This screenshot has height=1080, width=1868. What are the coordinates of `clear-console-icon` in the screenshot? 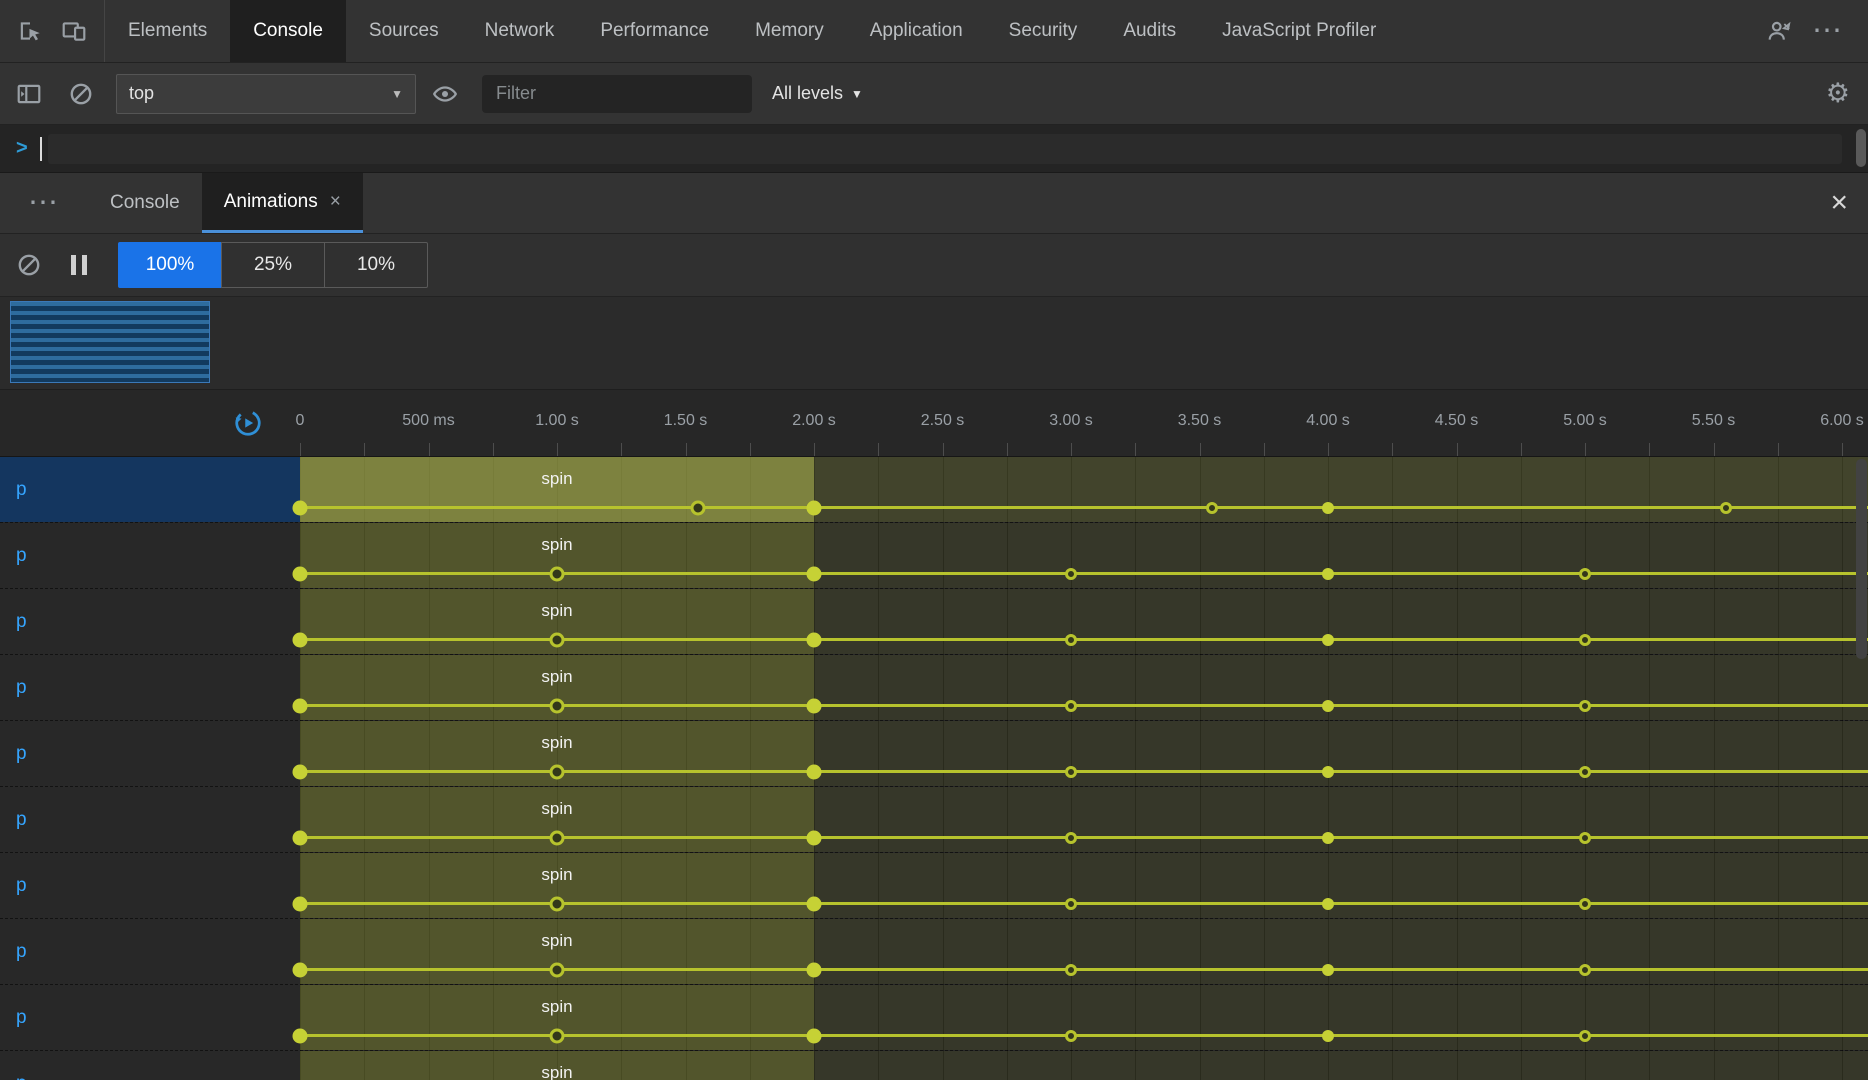 It's located at (81, 94).